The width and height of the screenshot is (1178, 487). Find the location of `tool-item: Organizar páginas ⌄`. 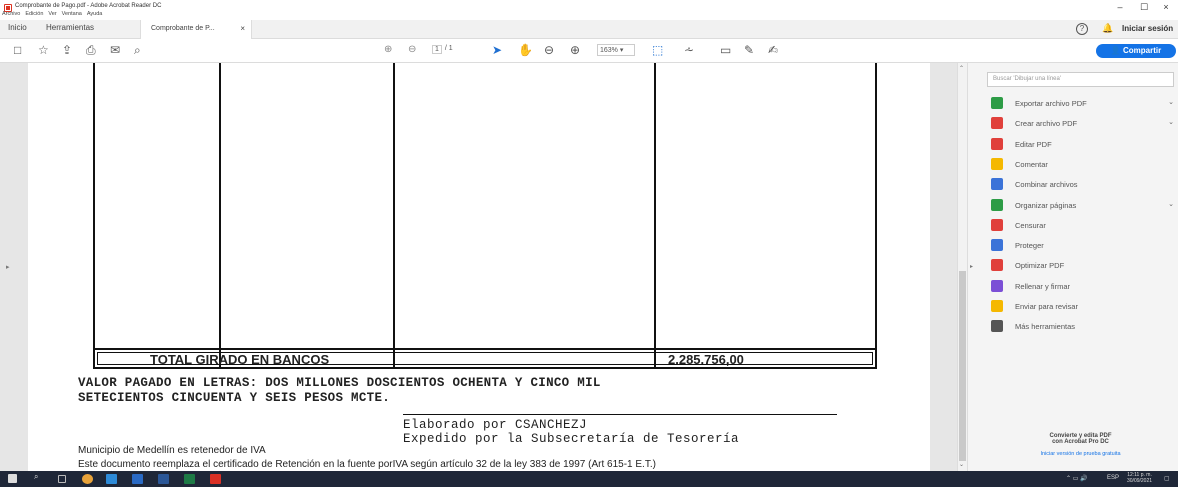

tool-item: Organizar páginas ⌄ is located at coordinates (1083, 206).